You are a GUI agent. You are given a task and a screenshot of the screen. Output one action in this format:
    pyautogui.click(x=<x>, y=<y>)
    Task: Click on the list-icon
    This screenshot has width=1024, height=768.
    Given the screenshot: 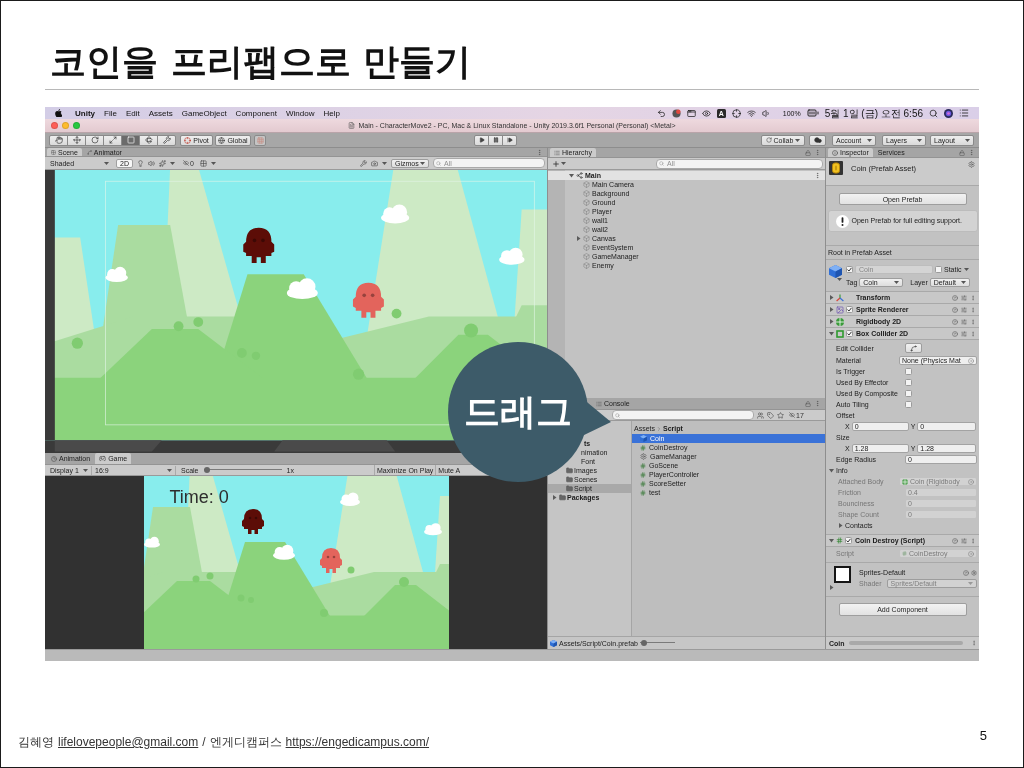 What is the action you would take?
    pyautogui.click(x=964, y=113)
    